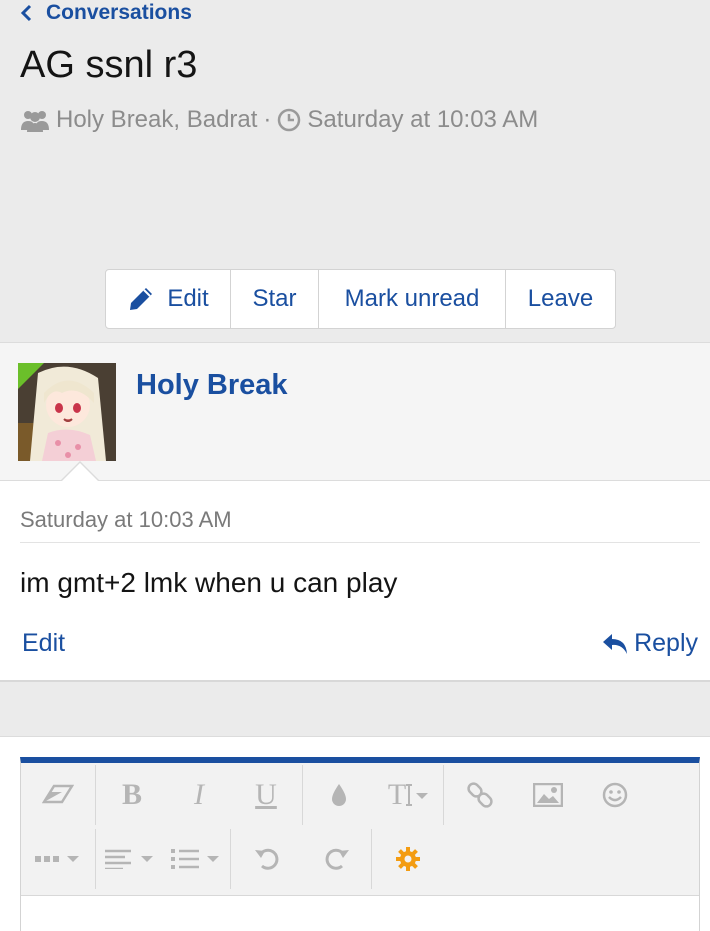  I want to click on edit-button: Edit, so click(168, 299).